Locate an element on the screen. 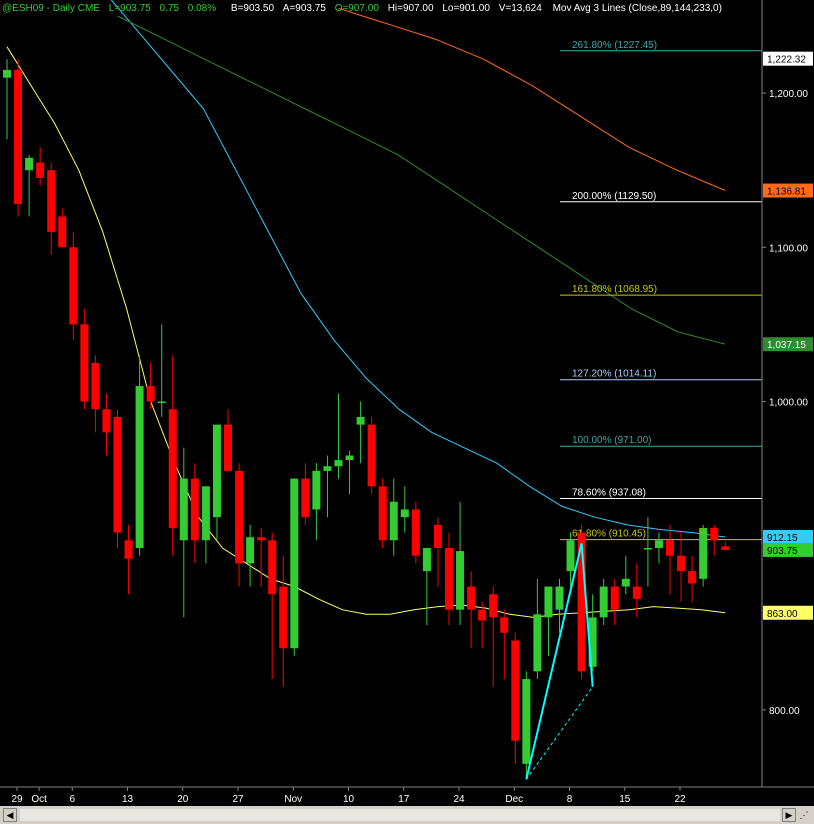 The height and width of the screenshot is (824, 814). ma-longest-line is located at coordinates (532, 99).